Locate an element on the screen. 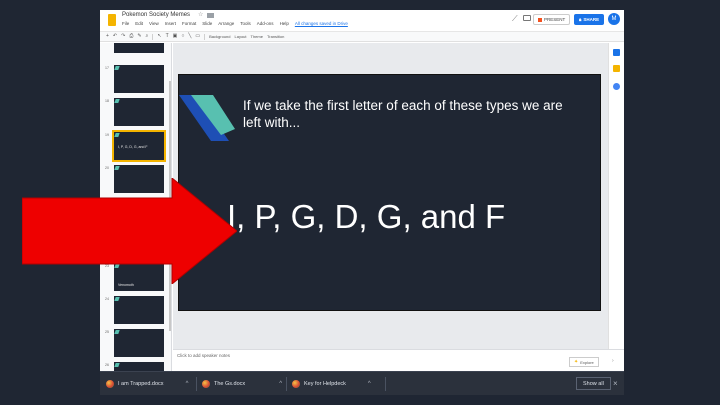 Image resolution: width=720 pixels, height=405 pixels. explore-button: ✦ Explore is located at coordinates (584, 362).